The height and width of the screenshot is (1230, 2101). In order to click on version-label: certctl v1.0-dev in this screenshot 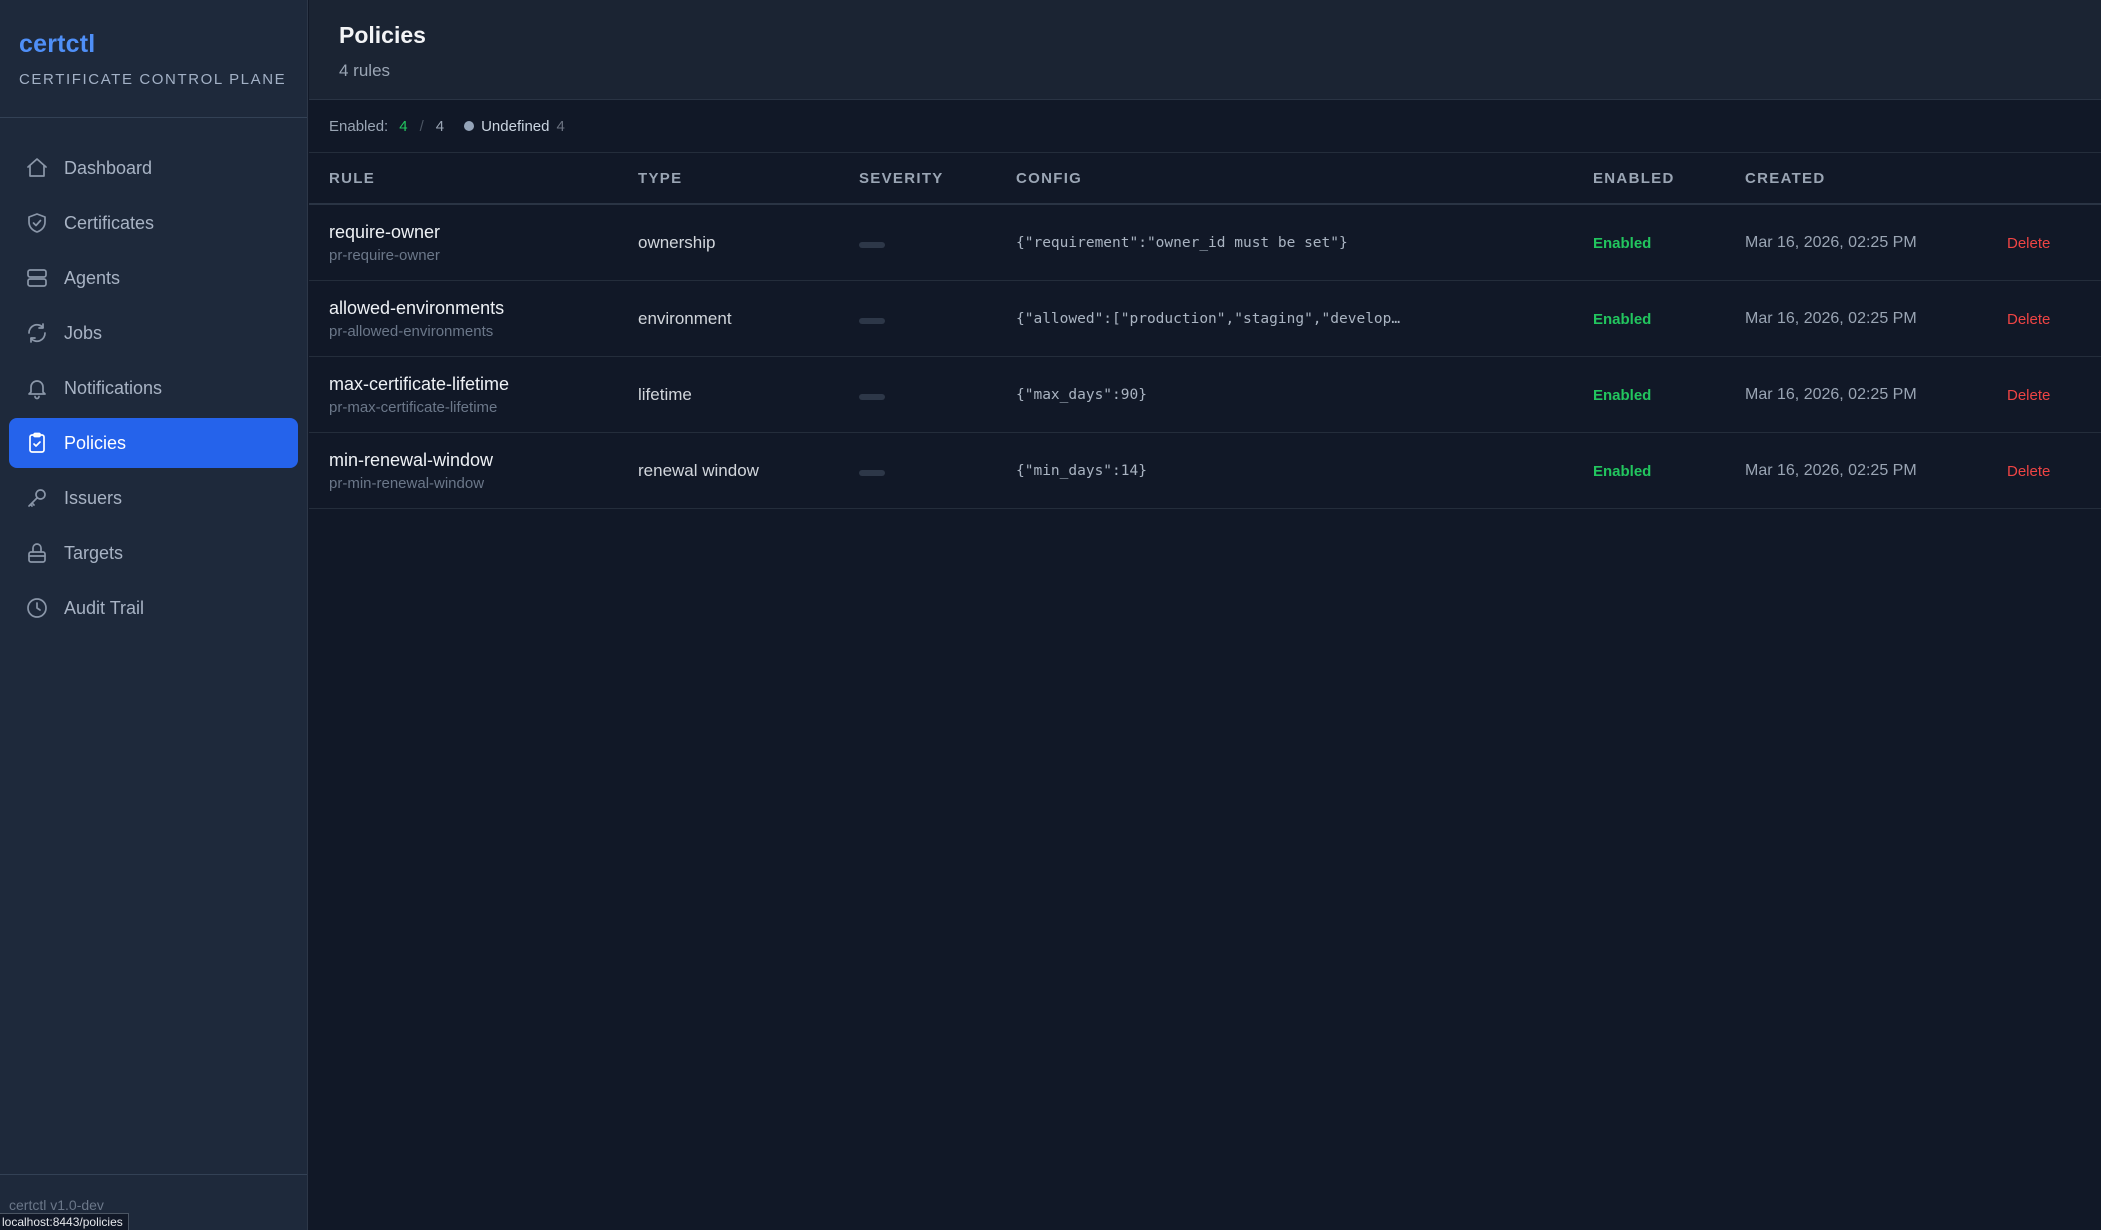, I will do `click(56, 1205)`.